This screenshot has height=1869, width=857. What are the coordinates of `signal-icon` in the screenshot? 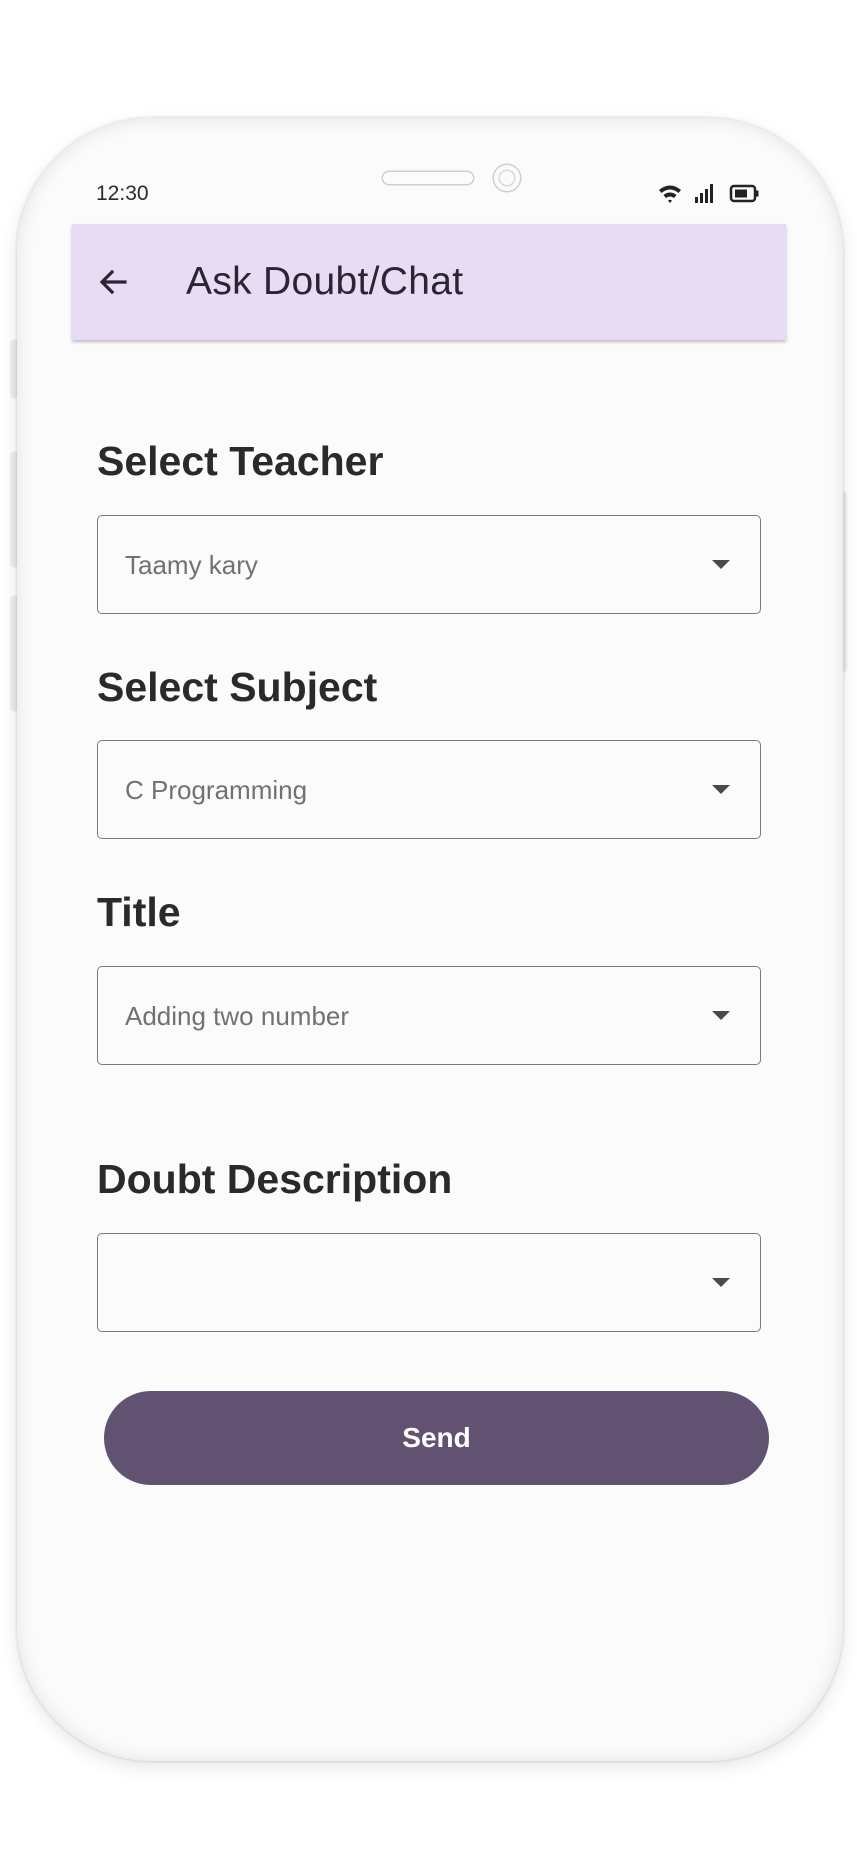 It's located at (704, 193).